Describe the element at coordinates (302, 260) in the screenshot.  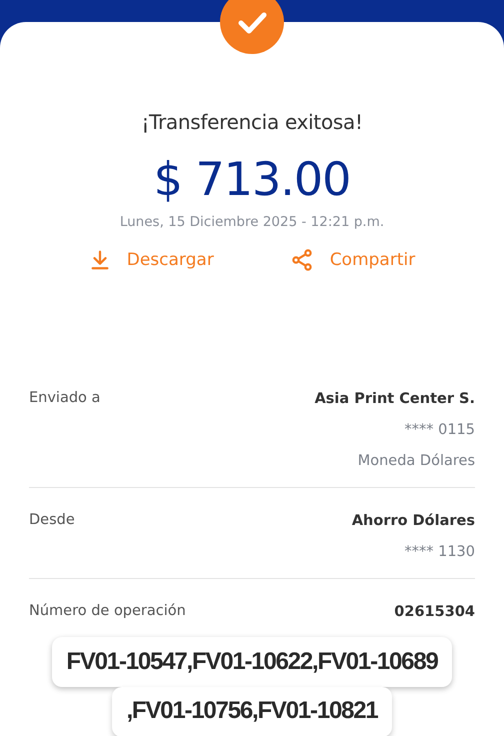
I see `share-icon` at that location.